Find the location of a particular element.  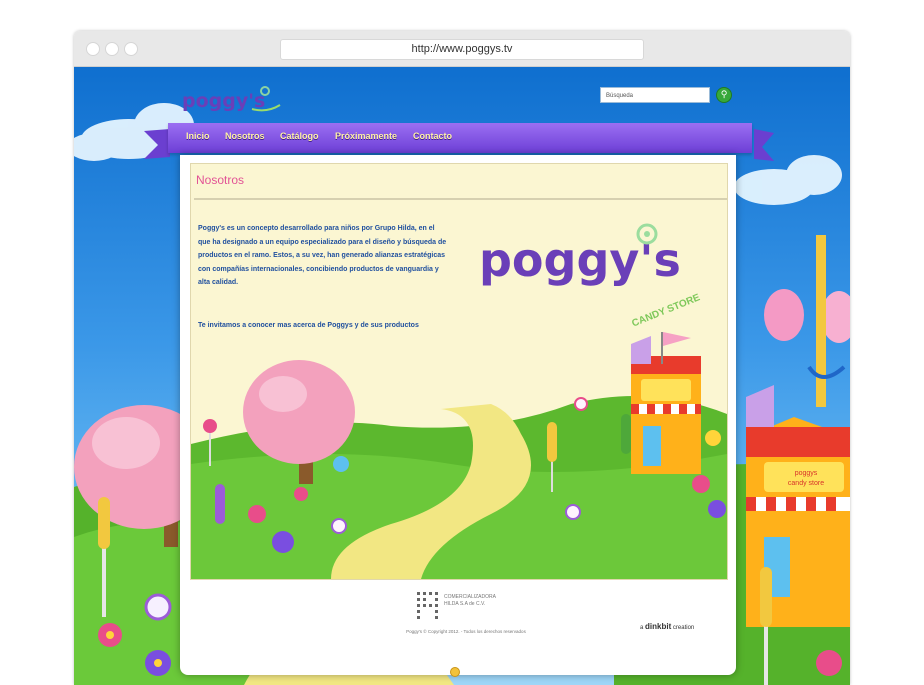

dinkbit-credit: a dinkbit creation is located at coordinates (667, 626).